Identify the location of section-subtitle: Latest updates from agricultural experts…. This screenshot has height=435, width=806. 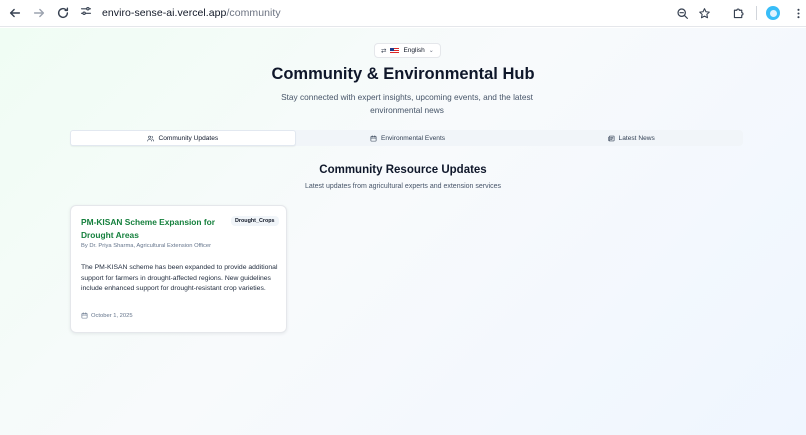
(403, 186).